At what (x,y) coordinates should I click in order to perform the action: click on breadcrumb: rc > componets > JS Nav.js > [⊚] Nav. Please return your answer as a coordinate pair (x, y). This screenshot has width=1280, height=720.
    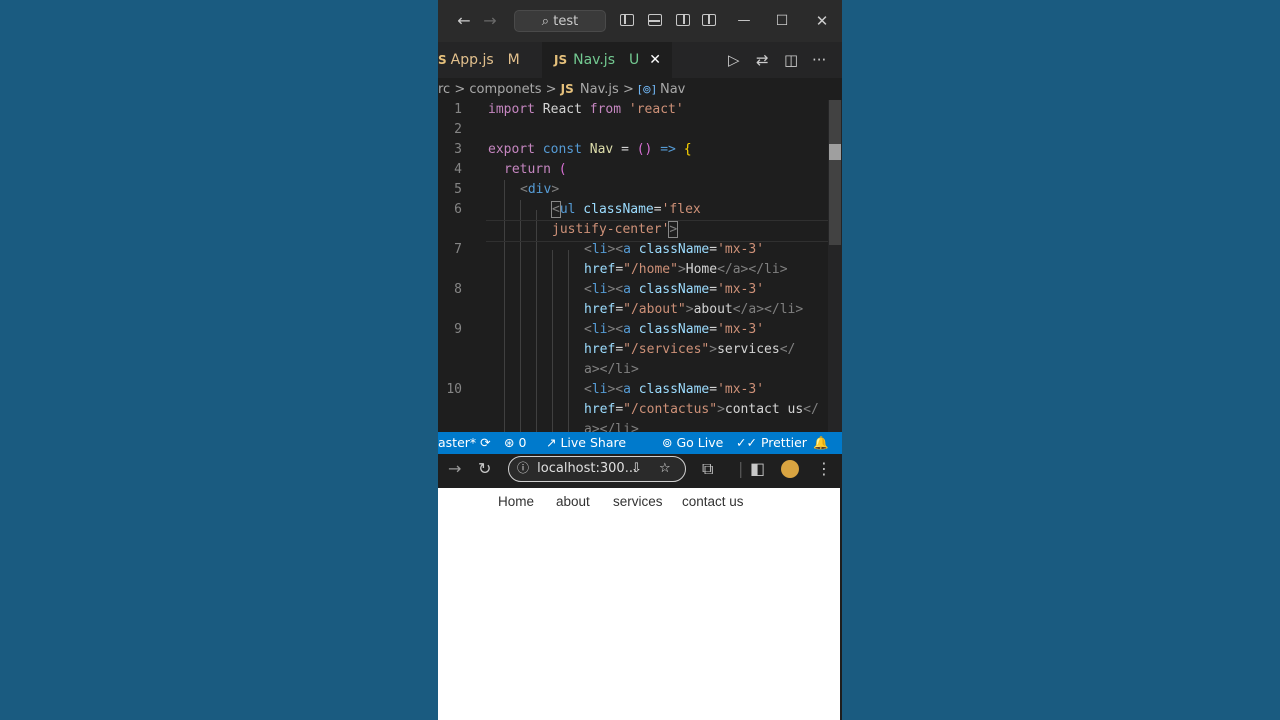
    Looking at the image, I should click on (640, 89).